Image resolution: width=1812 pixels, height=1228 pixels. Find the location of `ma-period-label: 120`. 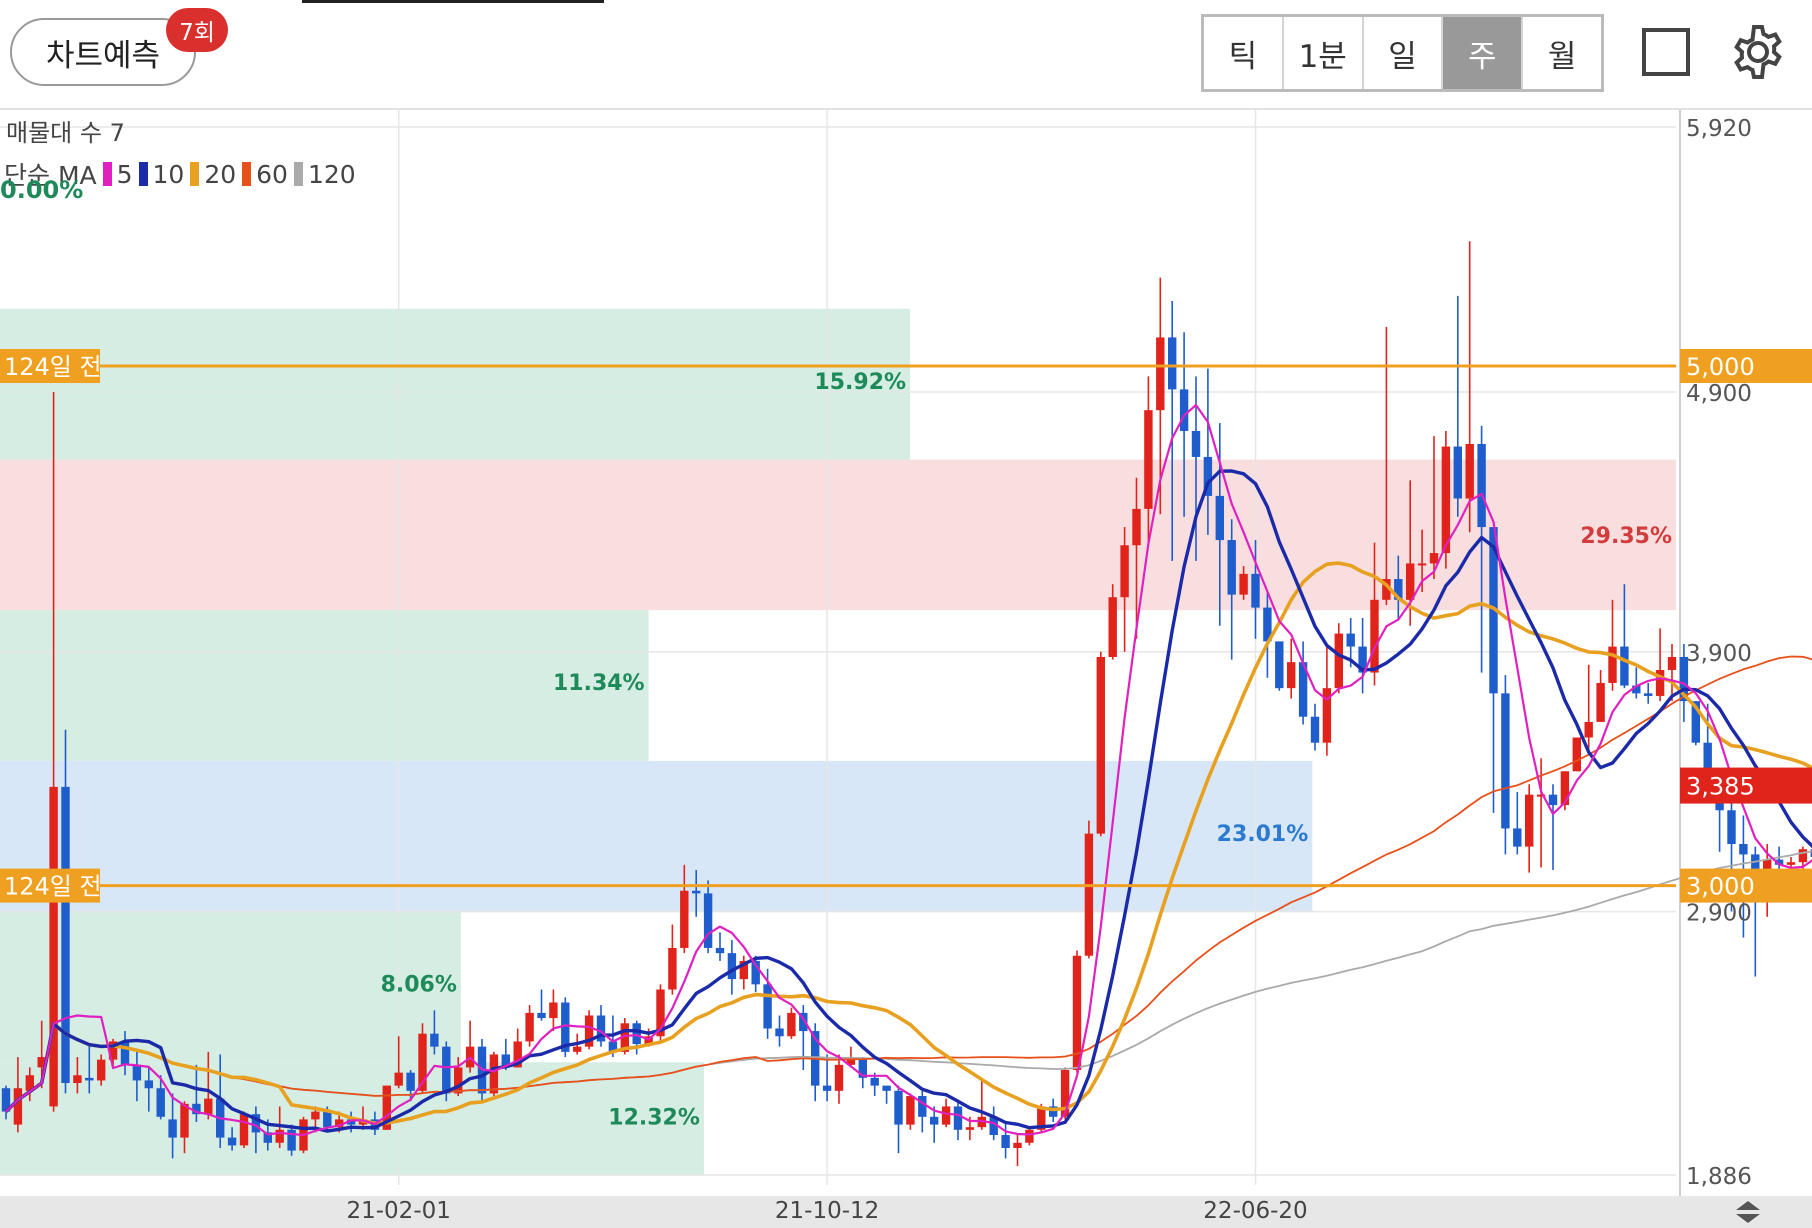

ma-period-label: 120 is located at coordinates (331, 174).